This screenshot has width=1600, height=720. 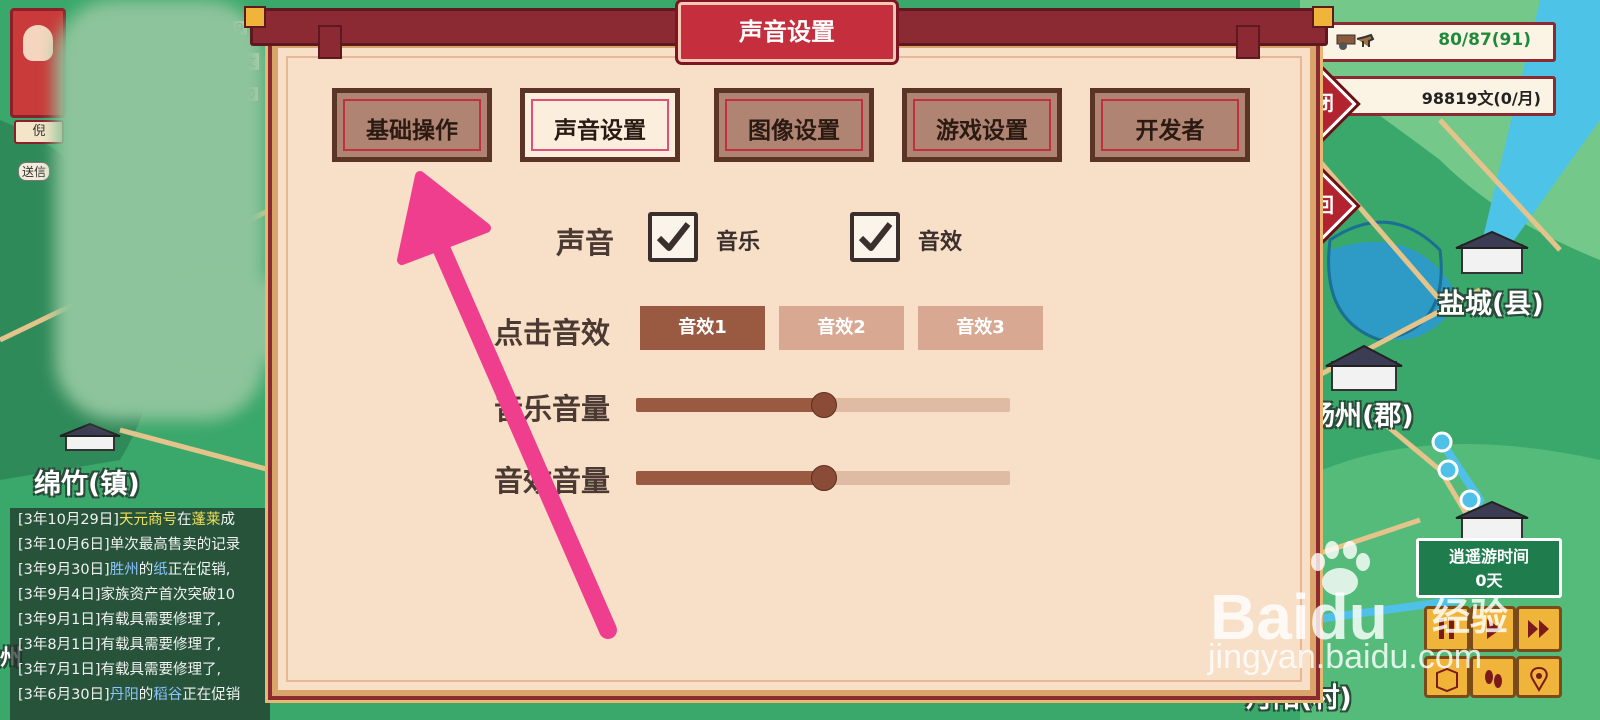 I want to click on log-text: 胜州, so click(x=124, y=570).